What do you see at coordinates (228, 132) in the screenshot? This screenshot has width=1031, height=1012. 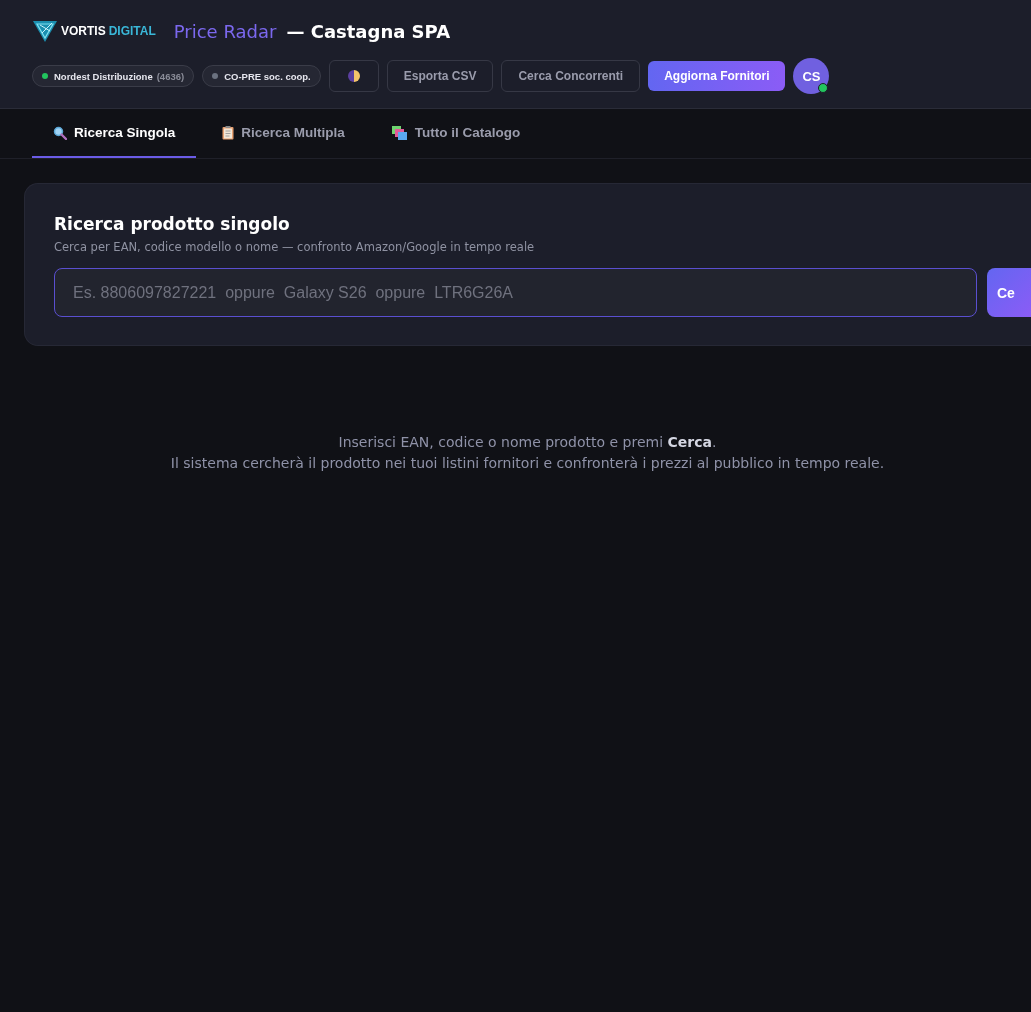 I see `clipboard-icon` at bounding box center [228, 132].